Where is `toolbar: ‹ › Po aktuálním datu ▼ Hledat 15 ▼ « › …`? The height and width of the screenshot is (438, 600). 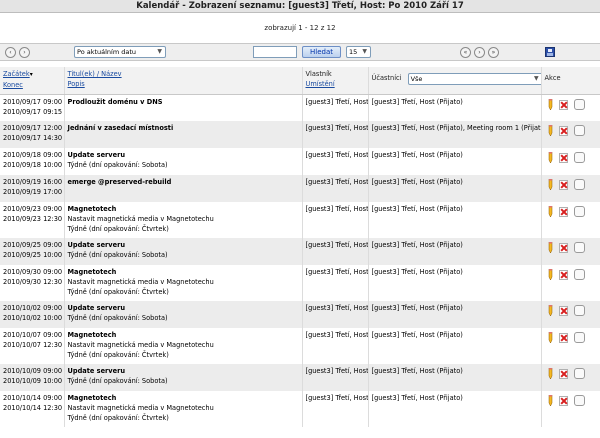 toolbar: ‹ › Po aktuálním datu ▼ Hledat 15 ▼ « › … is located at coordinates (300, 52).